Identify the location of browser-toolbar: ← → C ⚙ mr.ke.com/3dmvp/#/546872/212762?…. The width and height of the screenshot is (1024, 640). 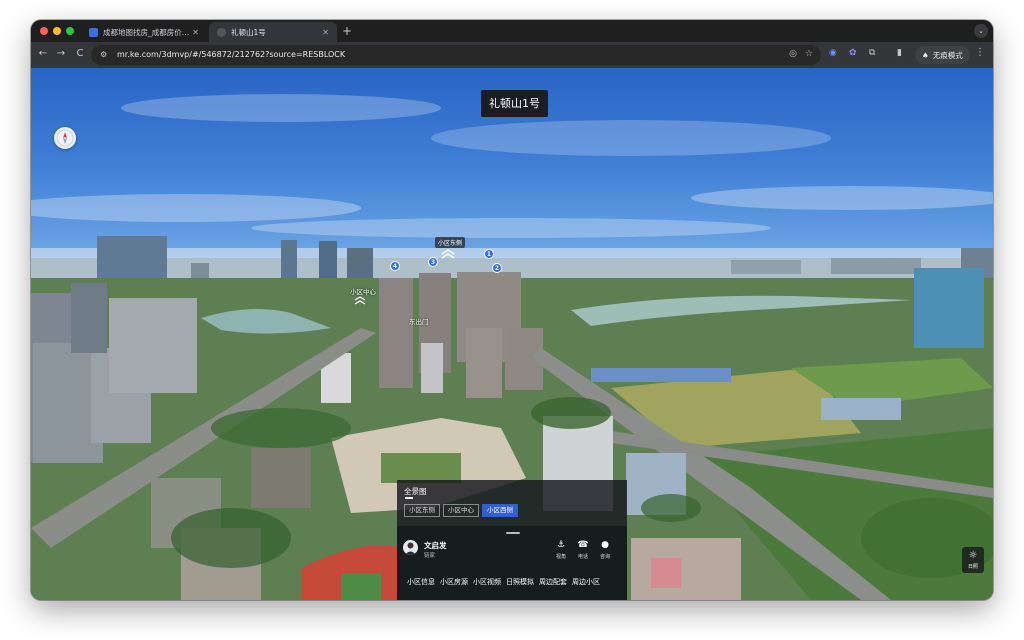
(512, 55).